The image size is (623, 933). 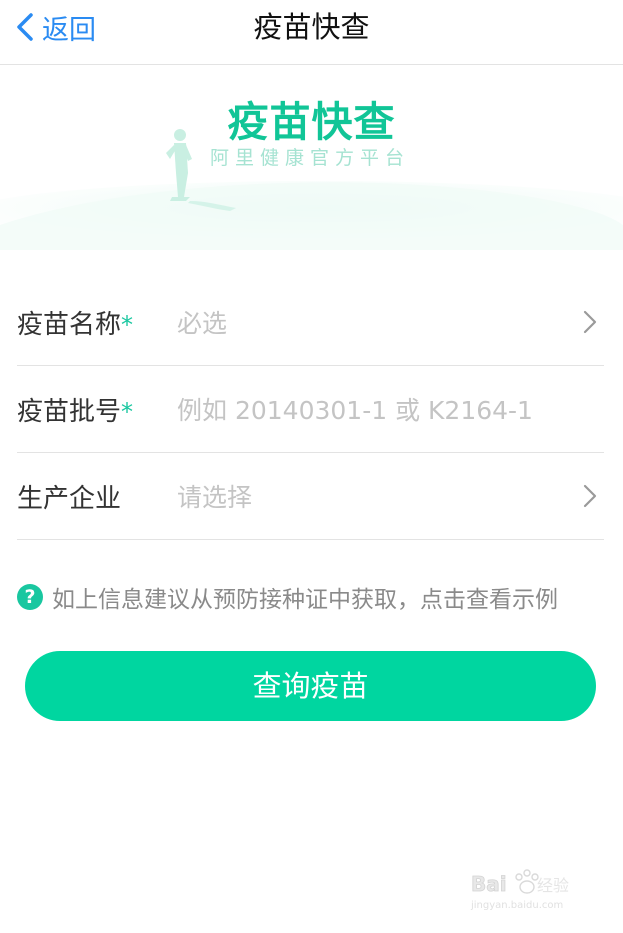 I want to click on manufacturer-field: 生产企业 请选择, so click(x=310, y=496).